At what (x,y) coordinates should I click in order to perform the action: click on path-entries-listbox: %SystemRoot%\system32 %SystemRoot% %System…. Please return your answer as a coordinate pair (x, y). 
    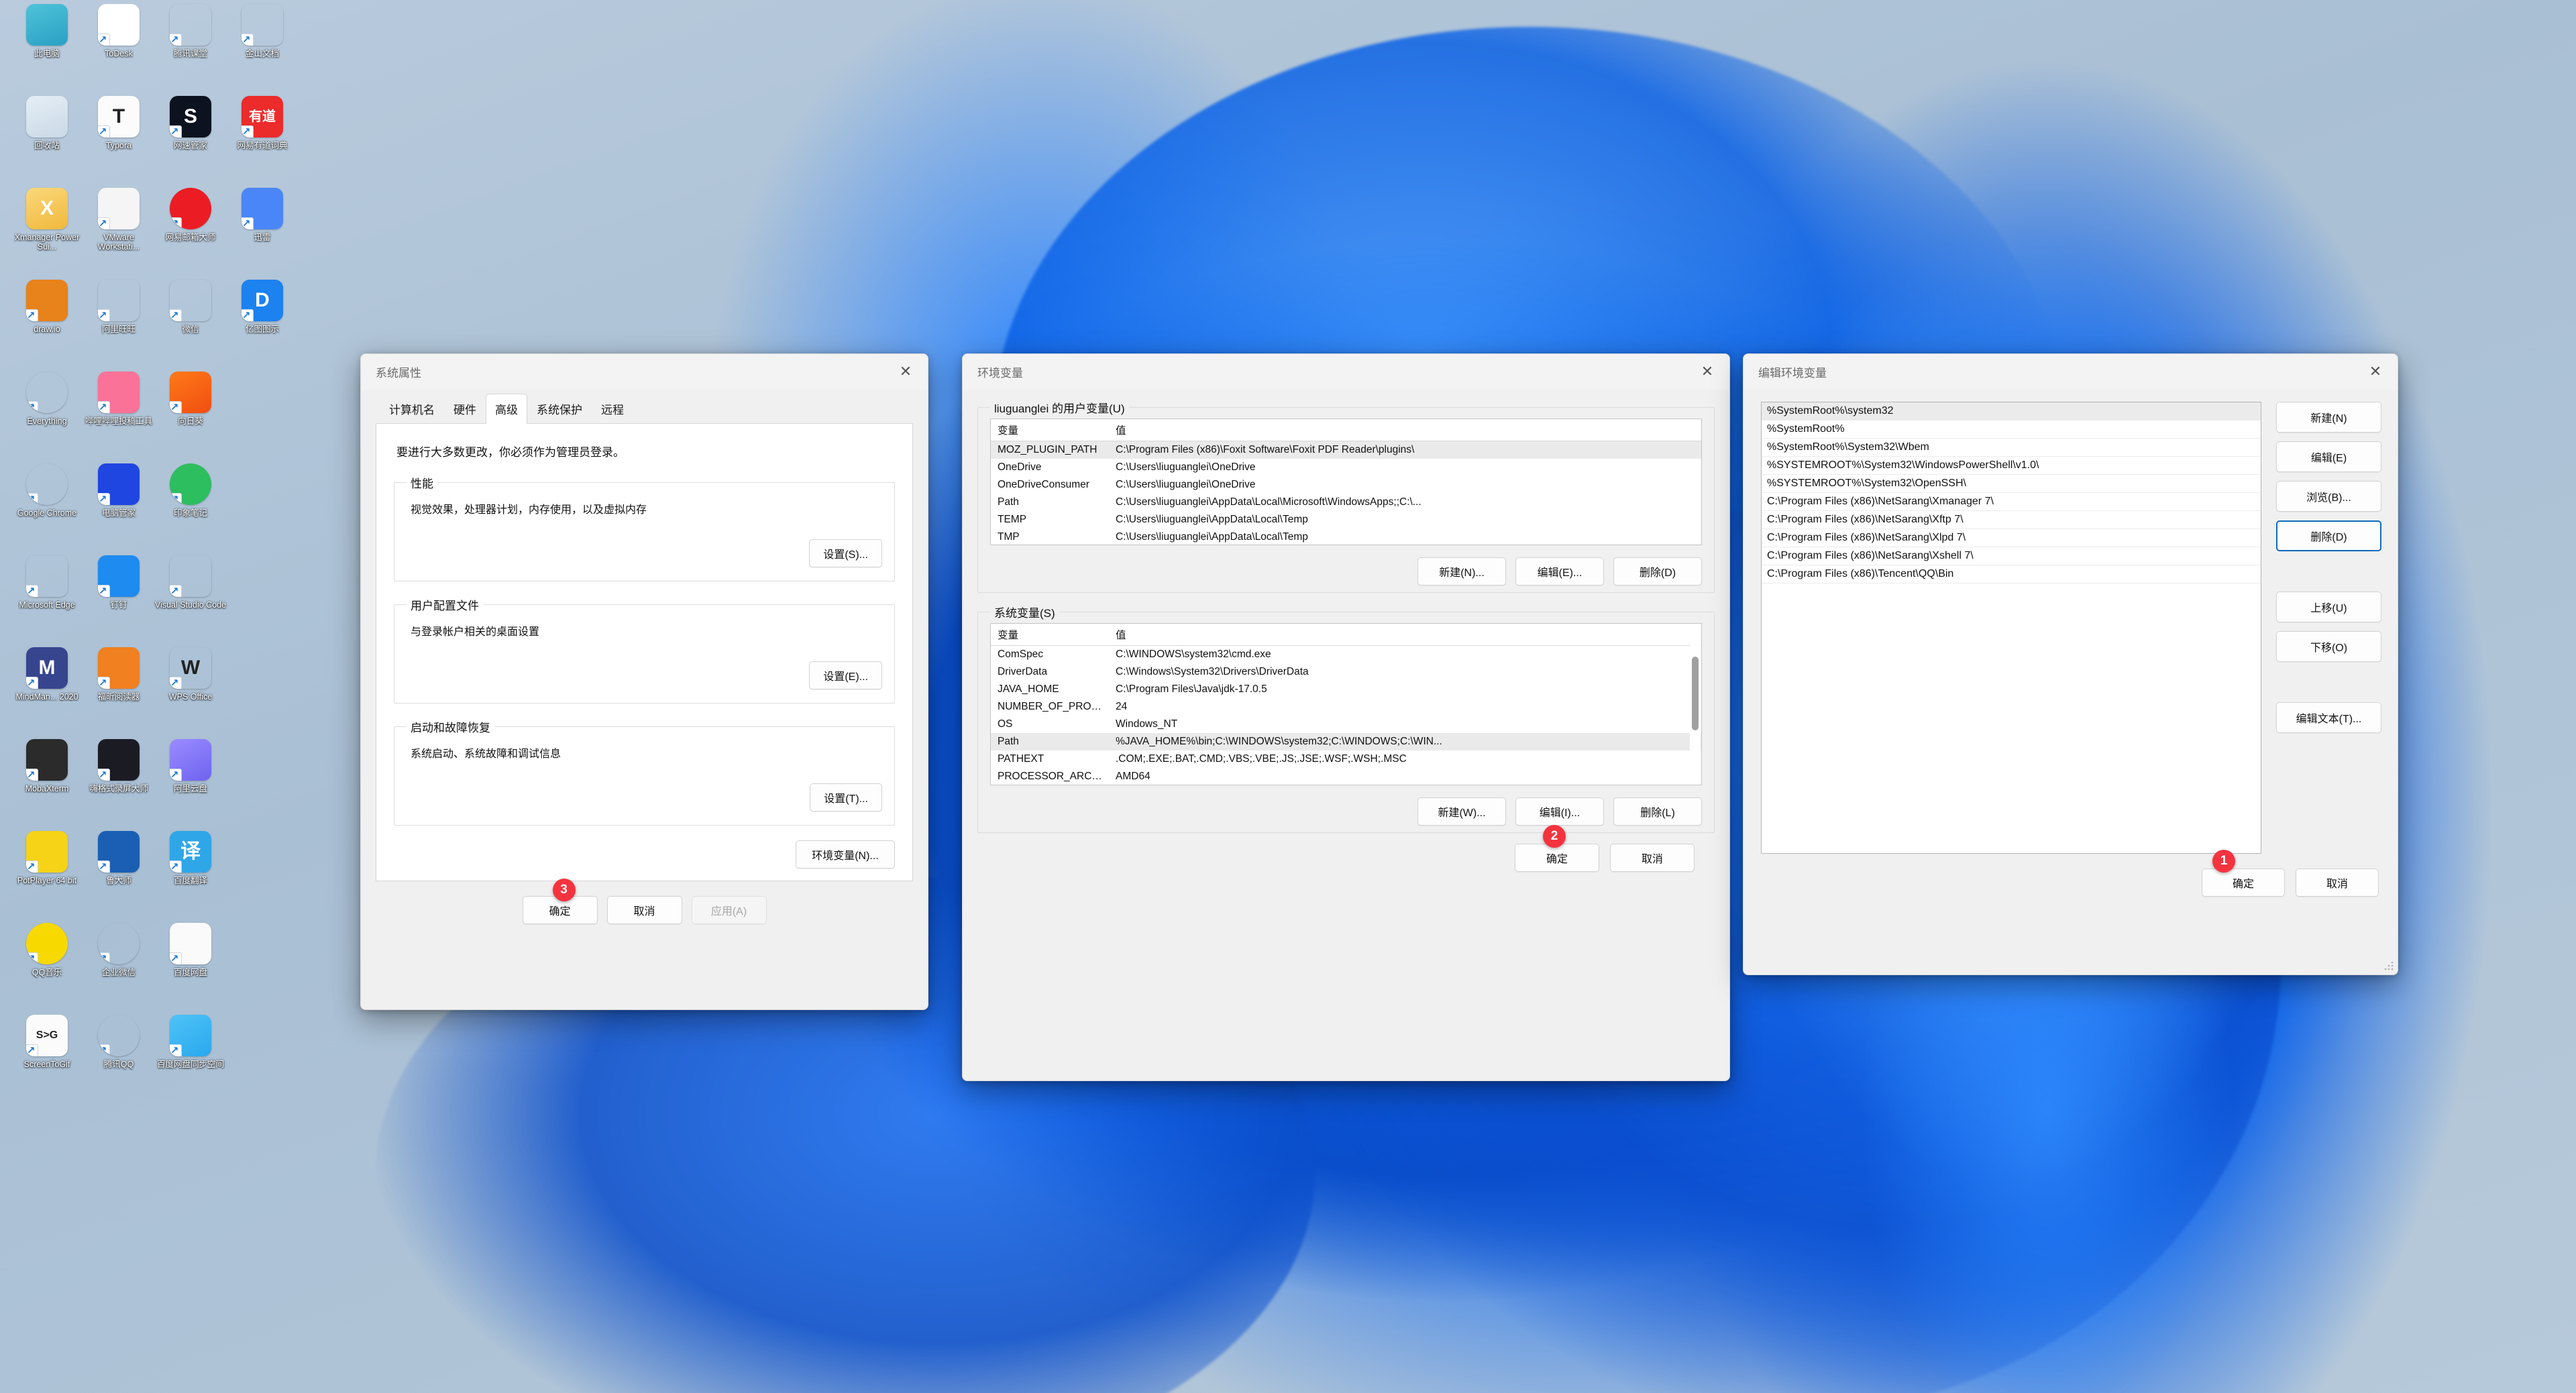
    Looking at the image, I should click on (2011, 628).